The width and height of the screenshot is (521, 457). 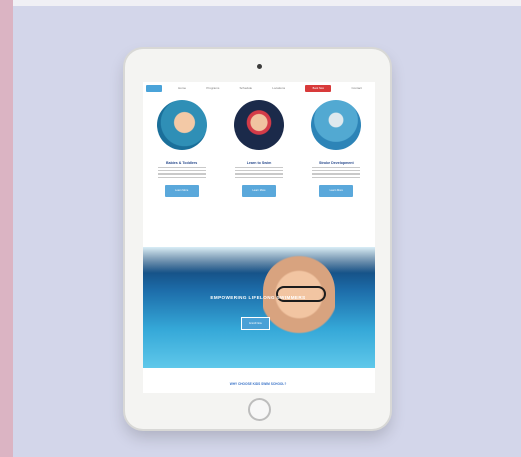 I want to click on card-title: Learn to Swim, so click(x=259, y=163).